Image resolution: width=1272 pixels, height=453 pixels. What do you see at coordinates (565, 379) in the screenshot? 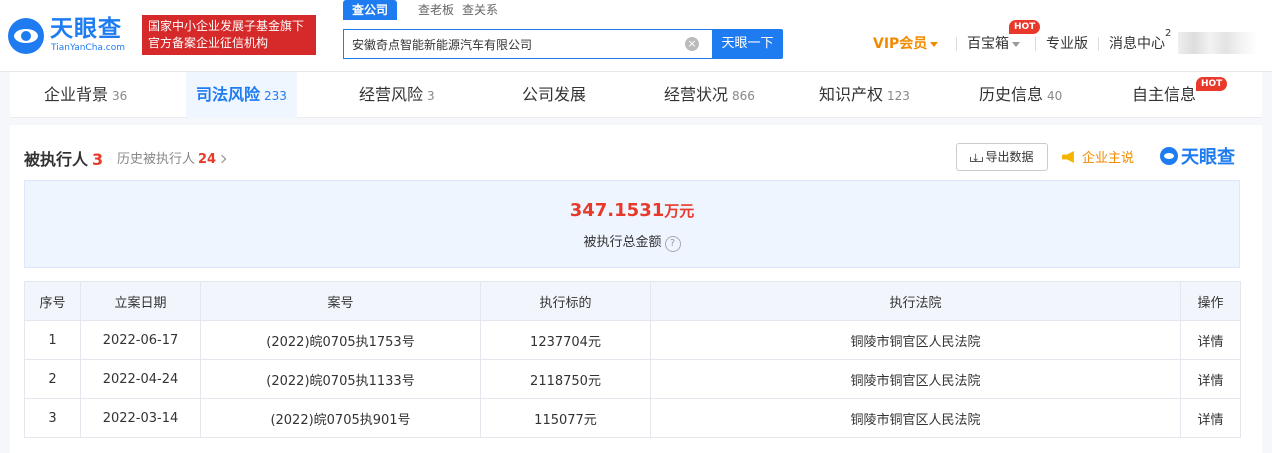
I see `cell-execution-amount: 2118750元` at bounding box center [565, 379].